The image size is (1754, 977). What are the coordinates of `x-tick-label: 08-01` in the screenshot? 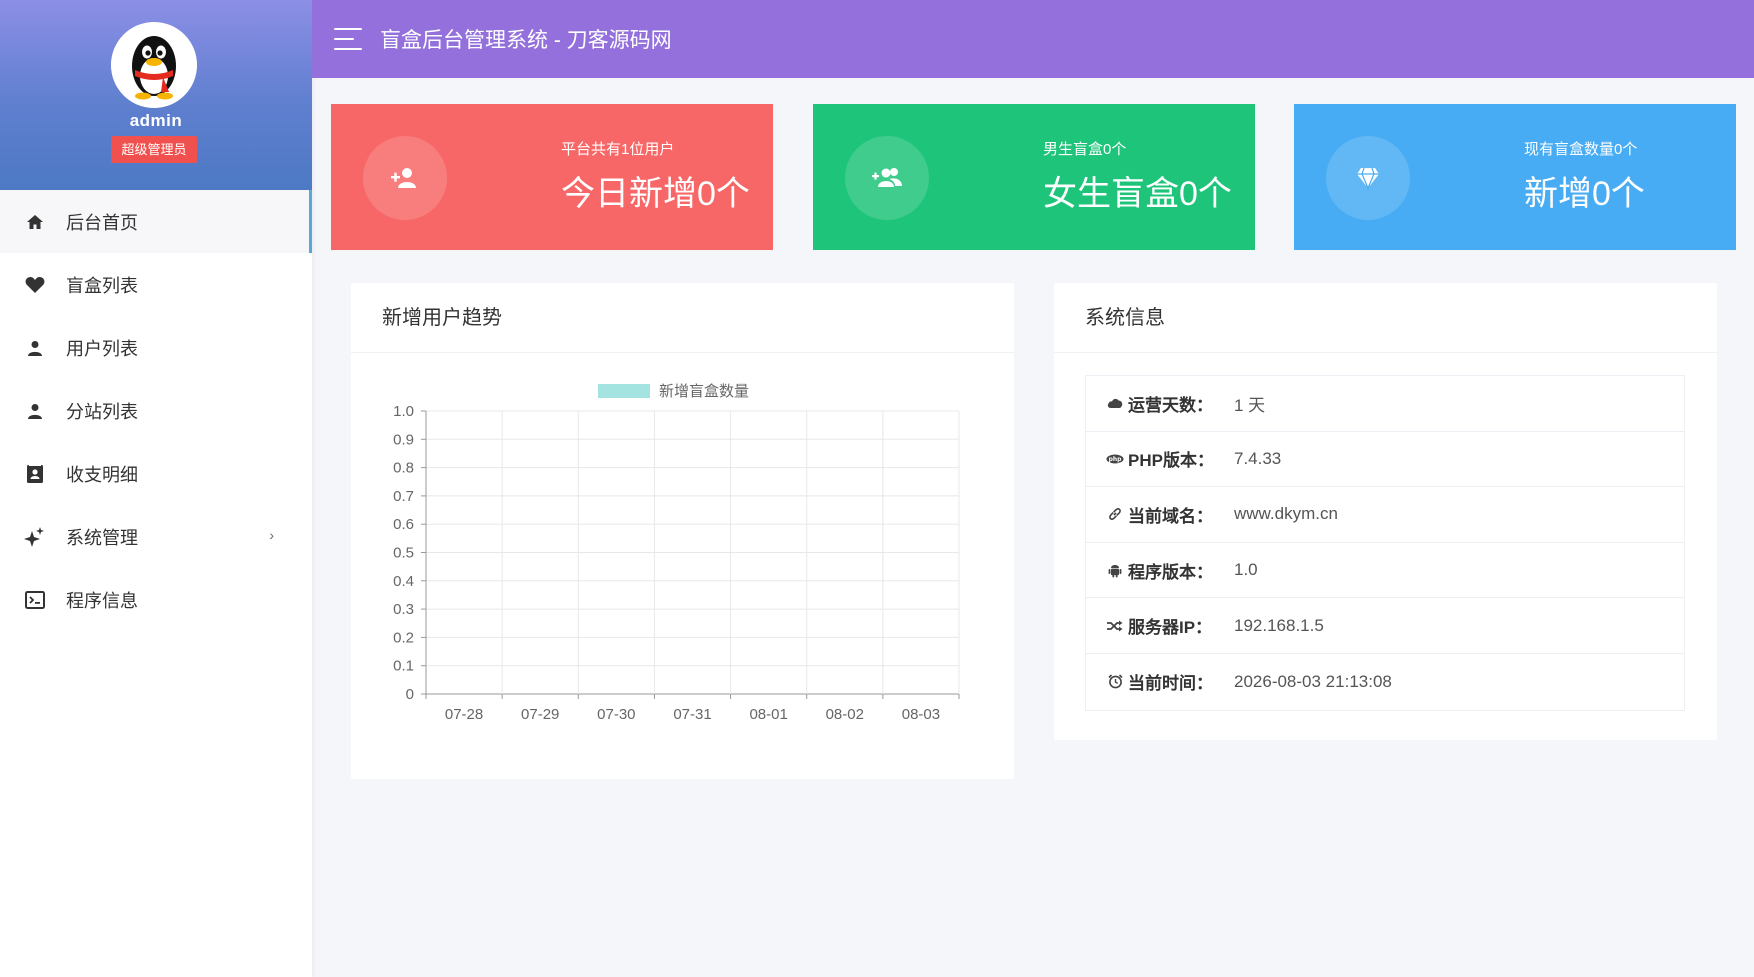 It's located at (768, 714).